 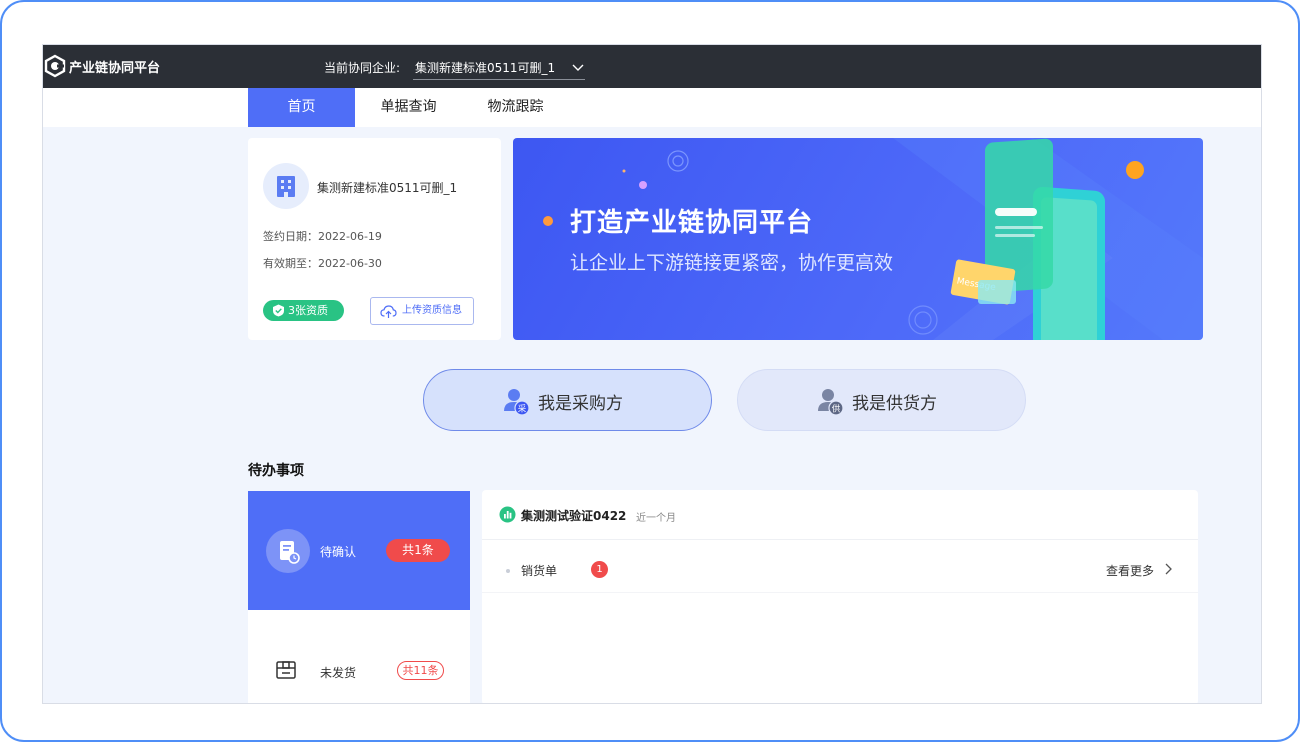 I want to click on enterprise-value: 集测新建标准0511可删_1, so click(x=485, y=68).